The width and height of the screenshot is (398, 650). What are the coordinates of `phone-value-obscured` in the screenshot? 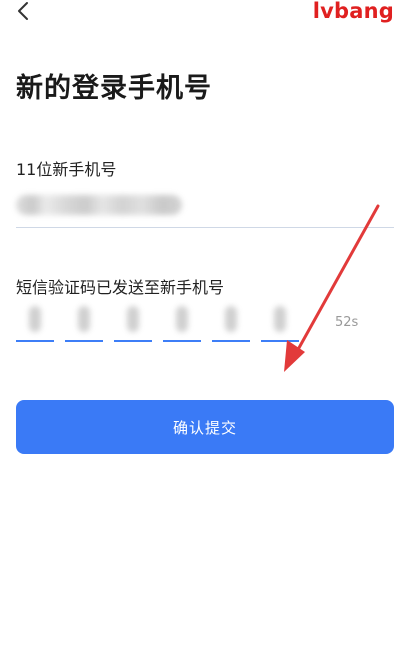 It's located at (99, 205).